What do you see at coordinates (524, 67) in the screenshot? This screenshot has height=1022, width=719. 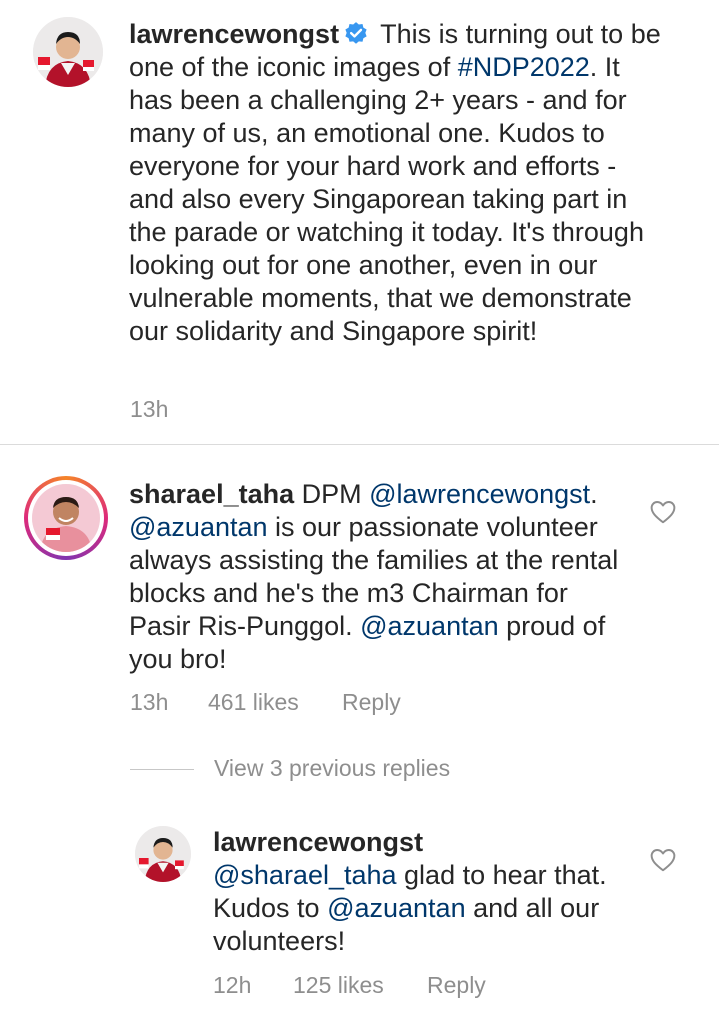 I see `hashtag-link: #NDP2022` at bounding box center [524, 67].